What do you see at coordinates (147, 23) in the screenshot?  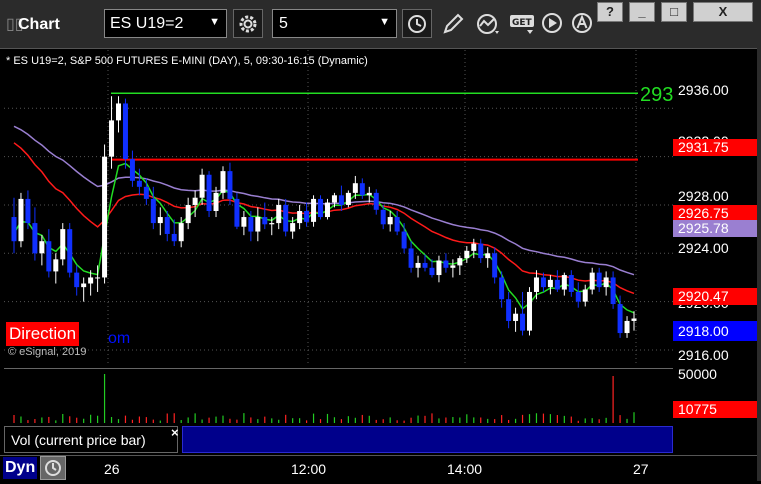 I see `symbol-value: ES U19=2` at bounding box center [147, 23].